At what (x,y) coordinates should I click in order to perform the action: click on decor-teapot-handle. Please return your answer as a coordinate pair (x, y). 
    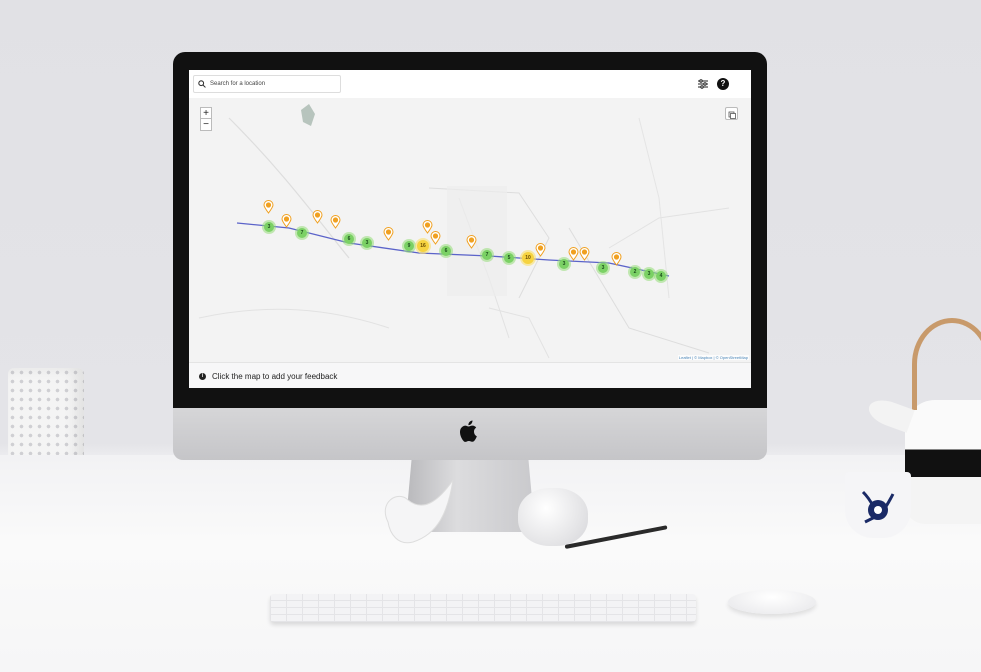
    Looking at the image, I should click on (946, 364).